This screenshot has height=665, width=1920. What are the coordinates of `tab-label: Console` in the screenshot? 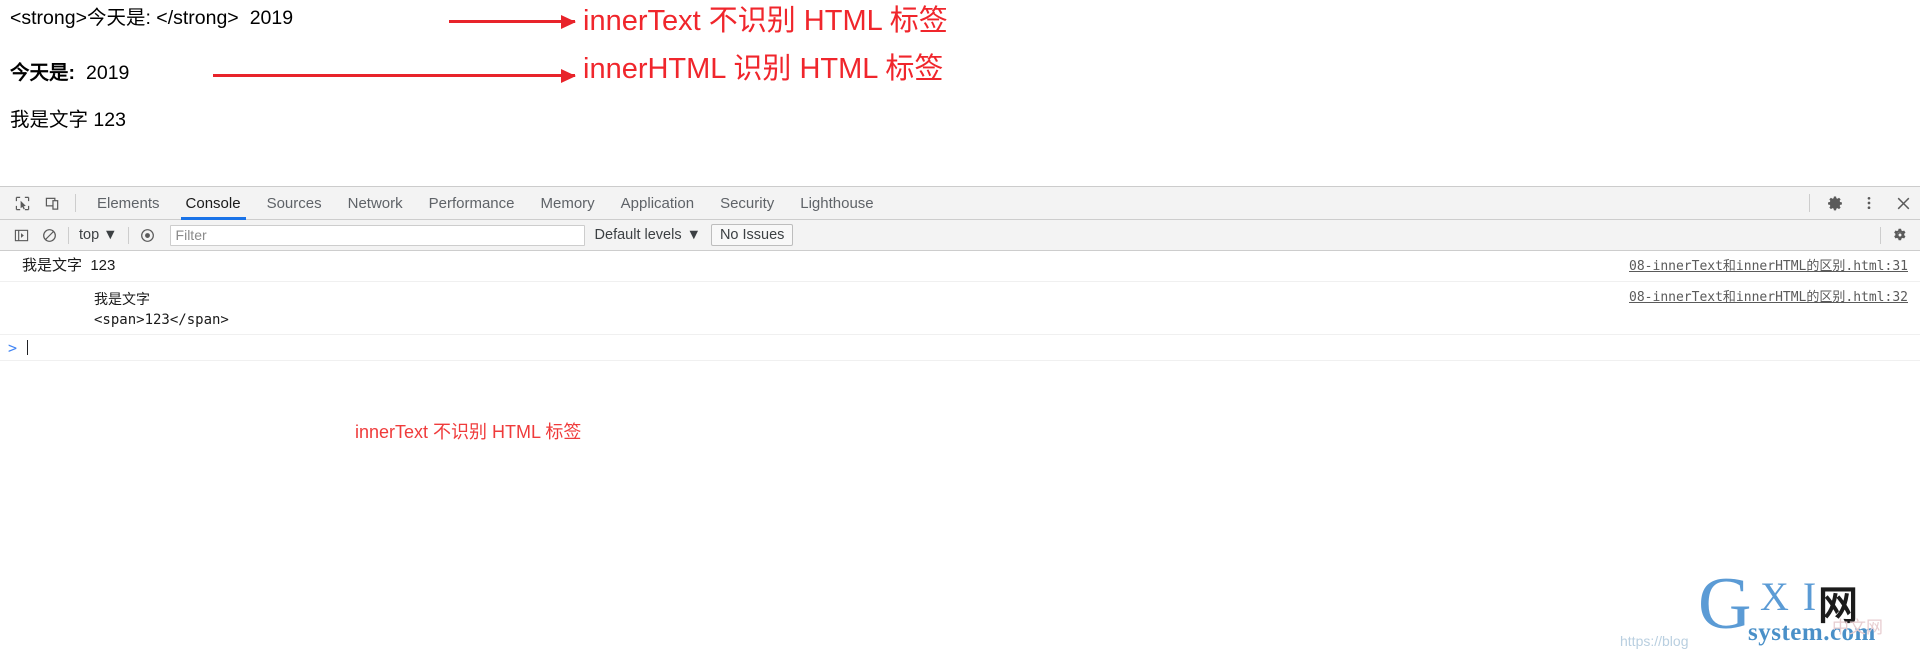 It's located at (213, 203).